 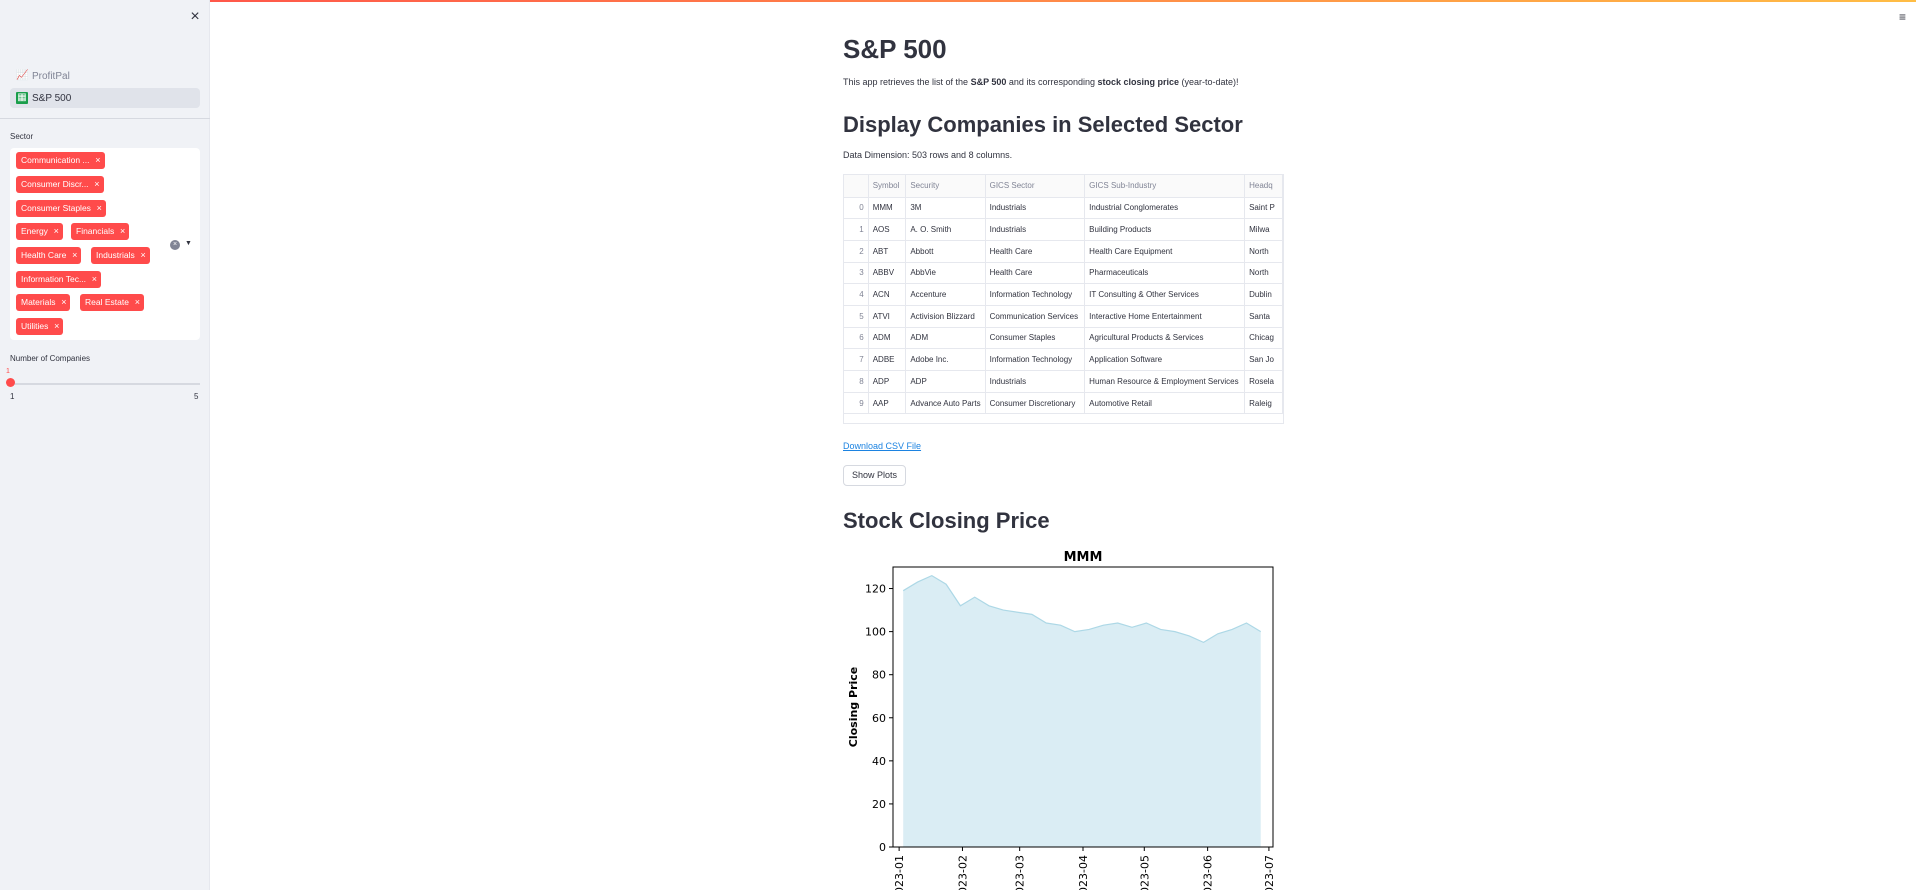 What do you see at coordinates (1035, 229) in the screenshot?
I see `table-cell: Industrials` at bounding box center [1035, 229].